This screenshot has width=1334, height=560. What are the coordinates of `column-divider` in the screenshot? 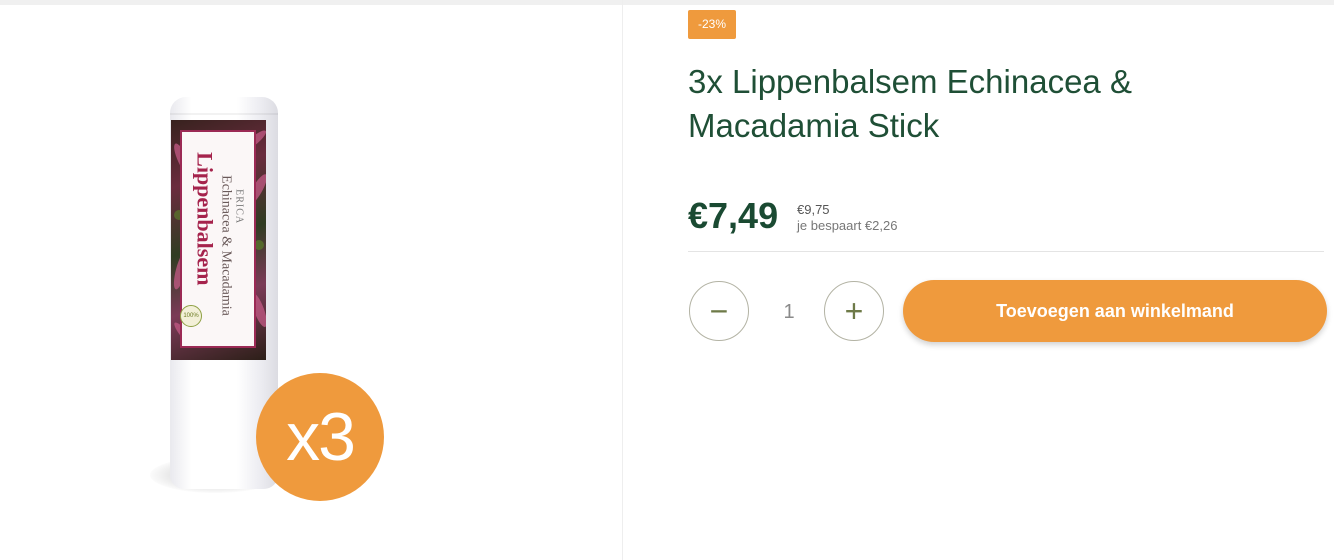 It's located at (622, 280).